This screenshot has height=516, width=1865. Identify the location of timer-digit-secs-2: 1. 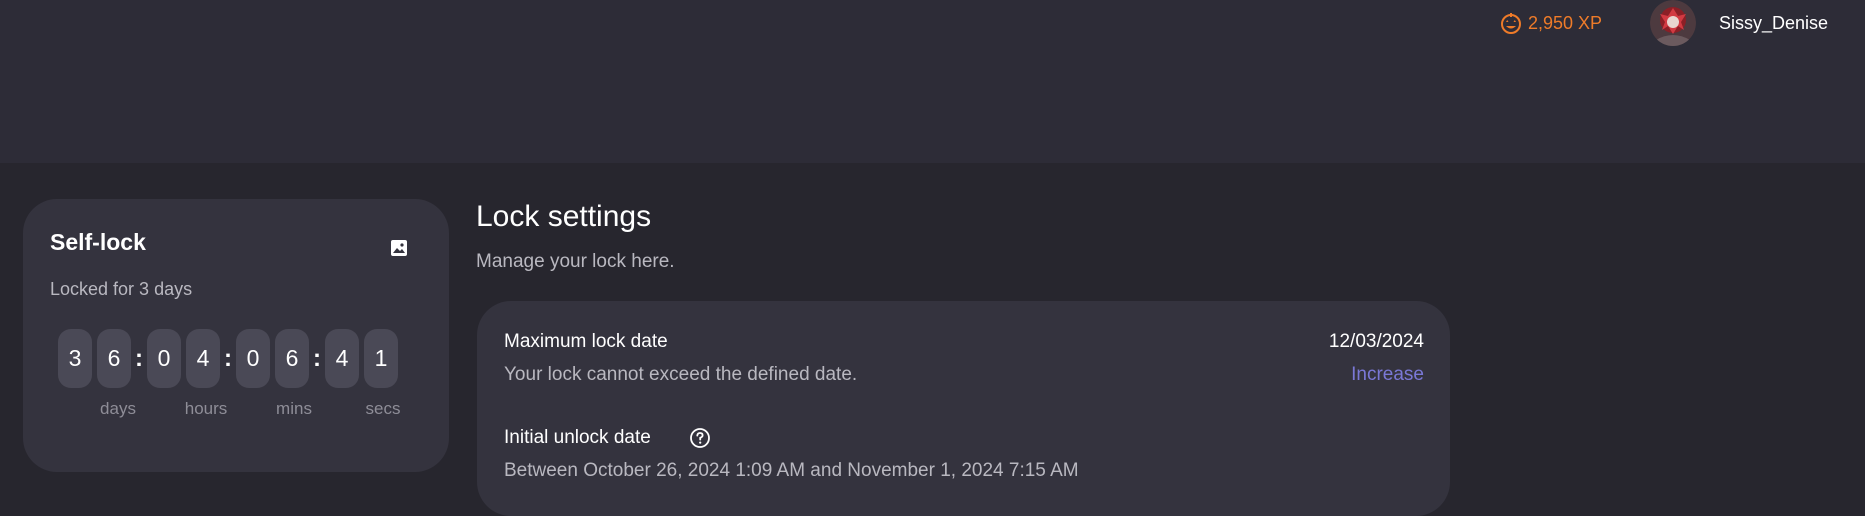
(381, 358).